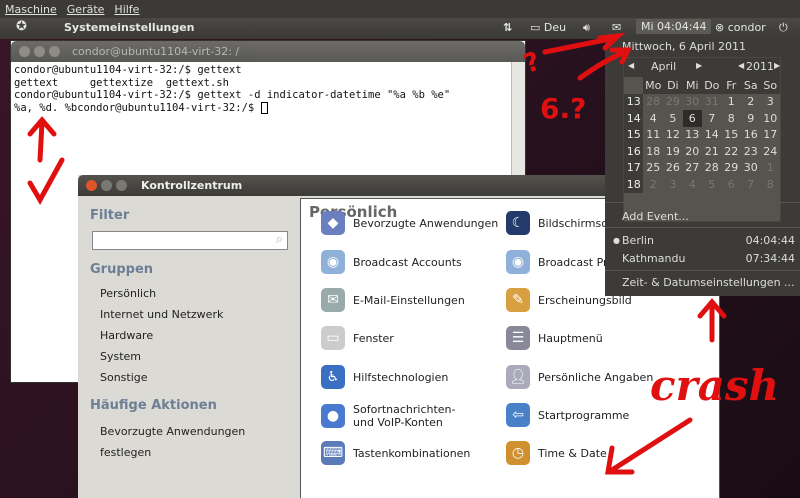 Image resolution: width=800 pixels, height=498 pixels. What do you see at coordinates (714, 385) in the screenshot?
I see `annotation-crash: crash` at bounding box center [714, 385].